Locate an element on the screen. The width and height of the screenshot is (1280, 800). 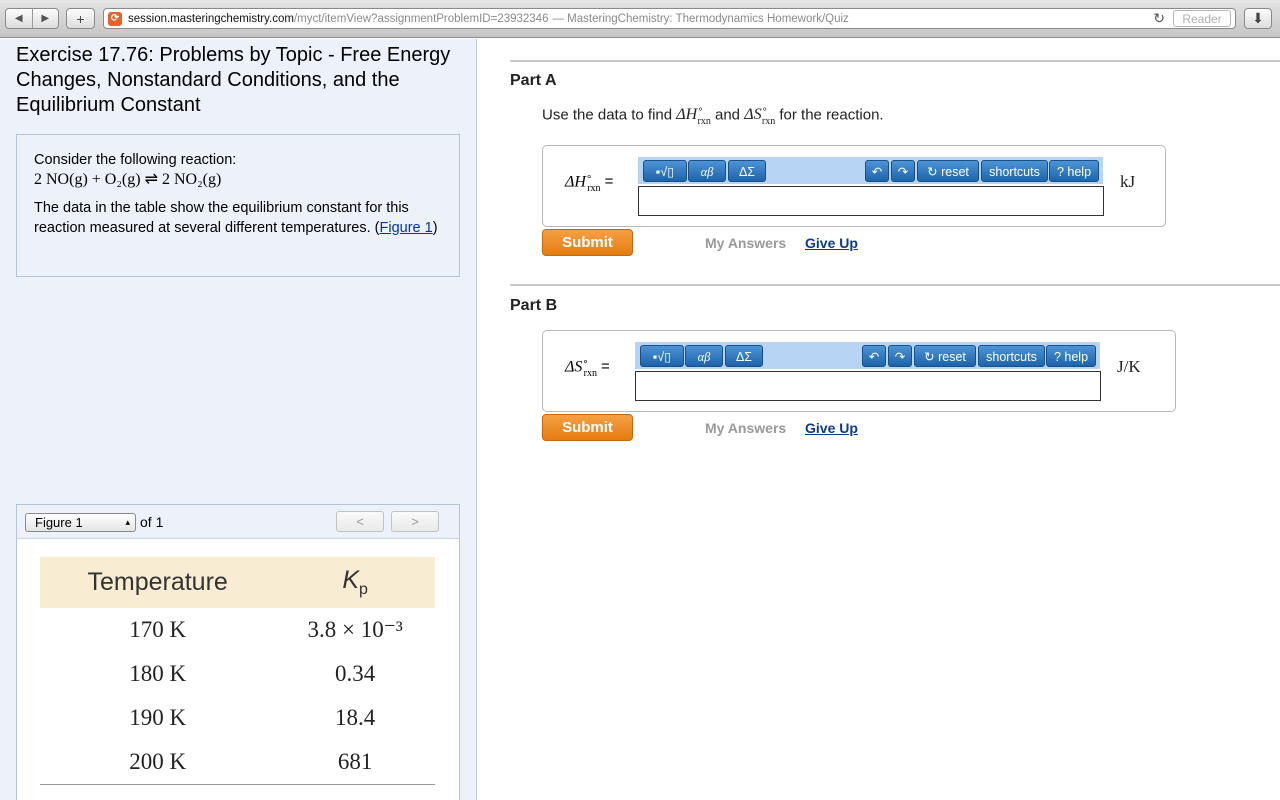
part-b-give-up-link: Give Up is located at coordinates (831, 428).